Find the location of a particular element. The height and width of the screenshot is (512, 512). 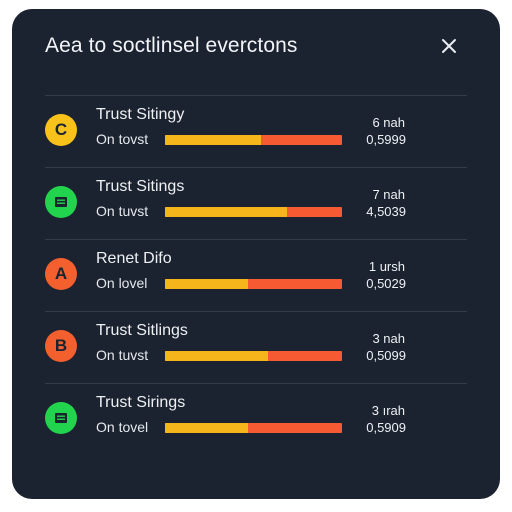

item-duration: 3 ırah is located at coordinates (388, 410).